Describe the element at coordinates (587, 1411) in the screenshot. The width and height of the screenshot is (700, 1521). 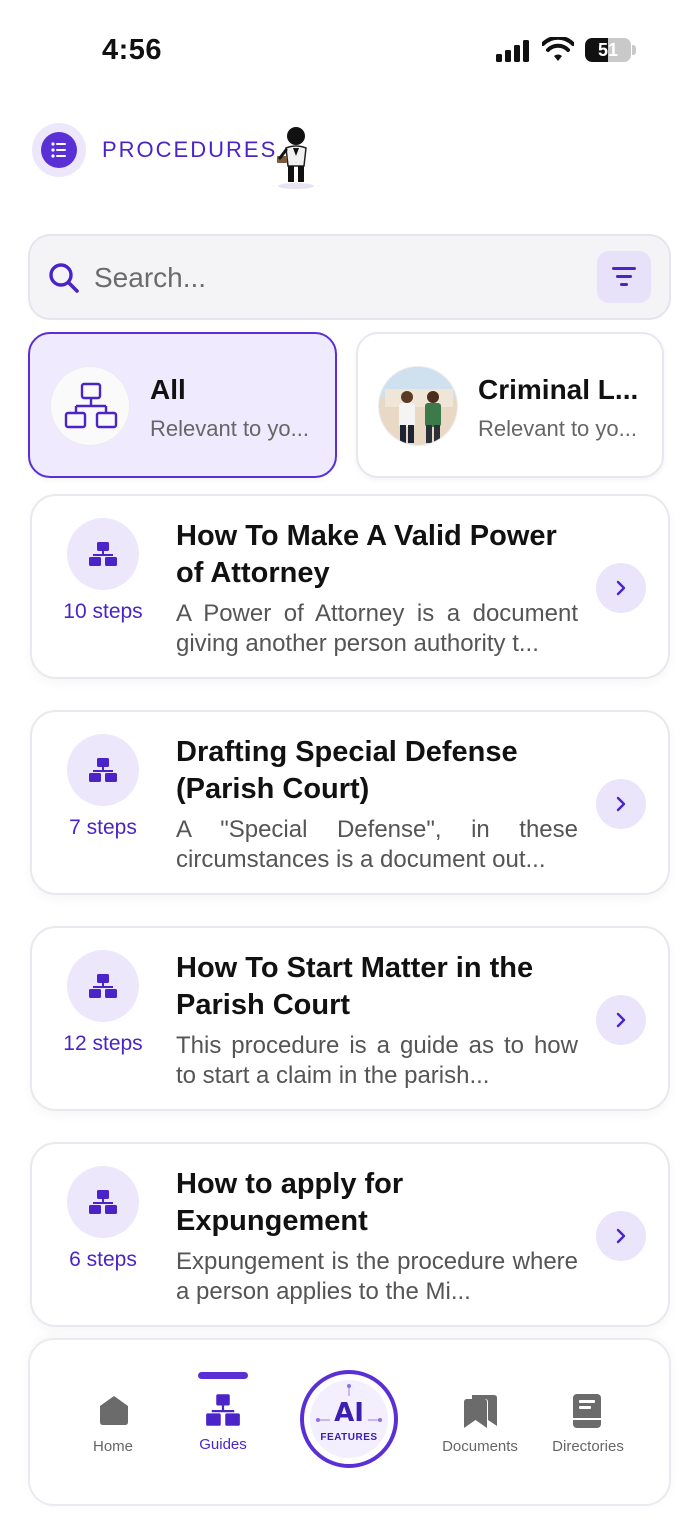
I see `directories-icon` at that location.